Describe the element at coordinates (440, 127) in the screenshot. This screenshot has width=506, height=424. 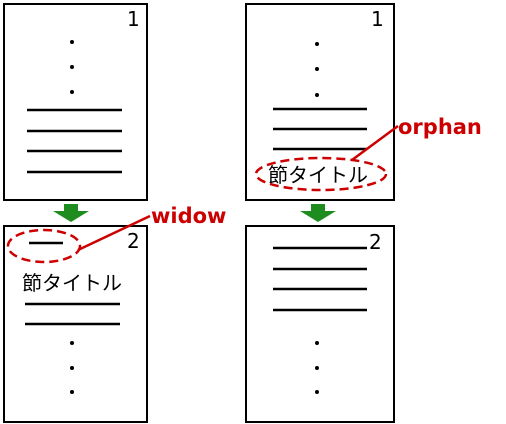
I see `orphan-label: orphan` at that location.